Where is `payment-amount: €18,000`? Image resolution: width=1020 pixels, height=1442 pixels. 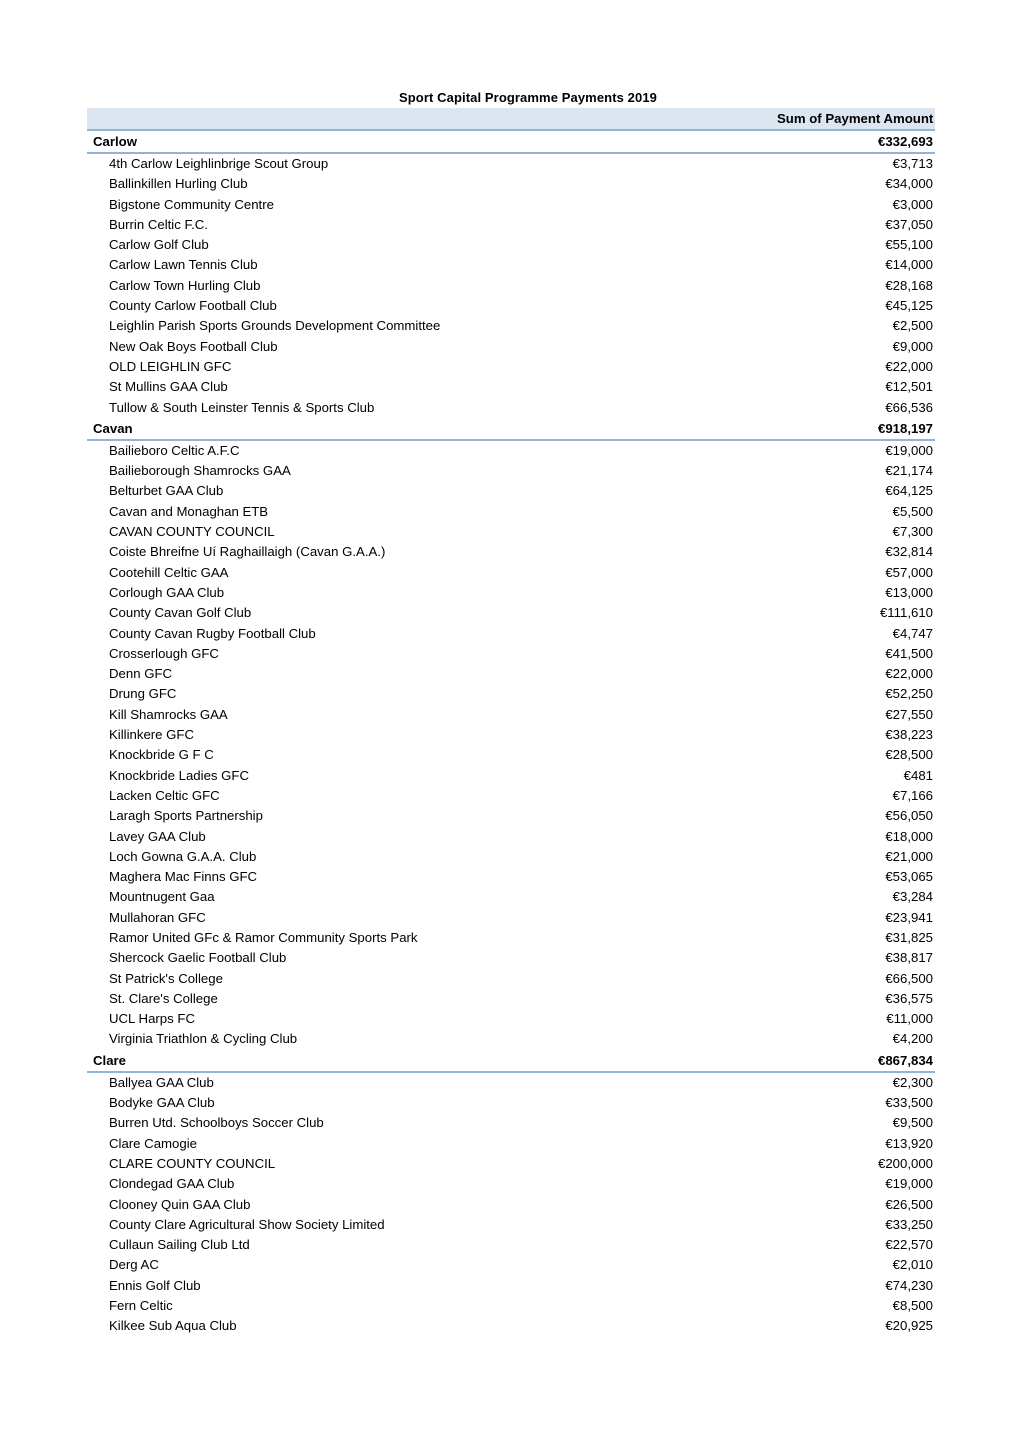
payment-amount: €18,000 is located at coordinates (909, 836).